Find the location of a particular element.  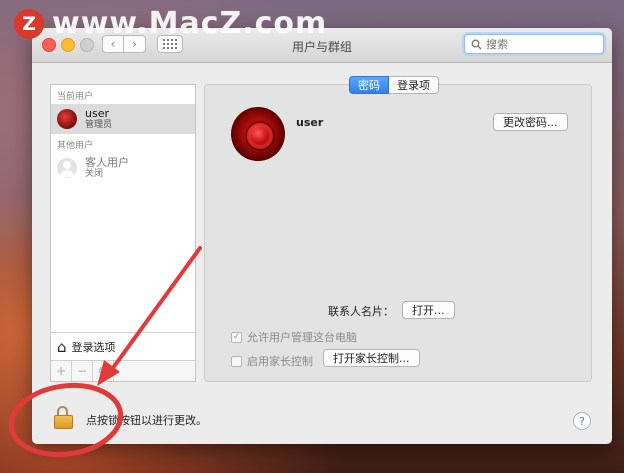

search-field is located at coordinates (534, 44).